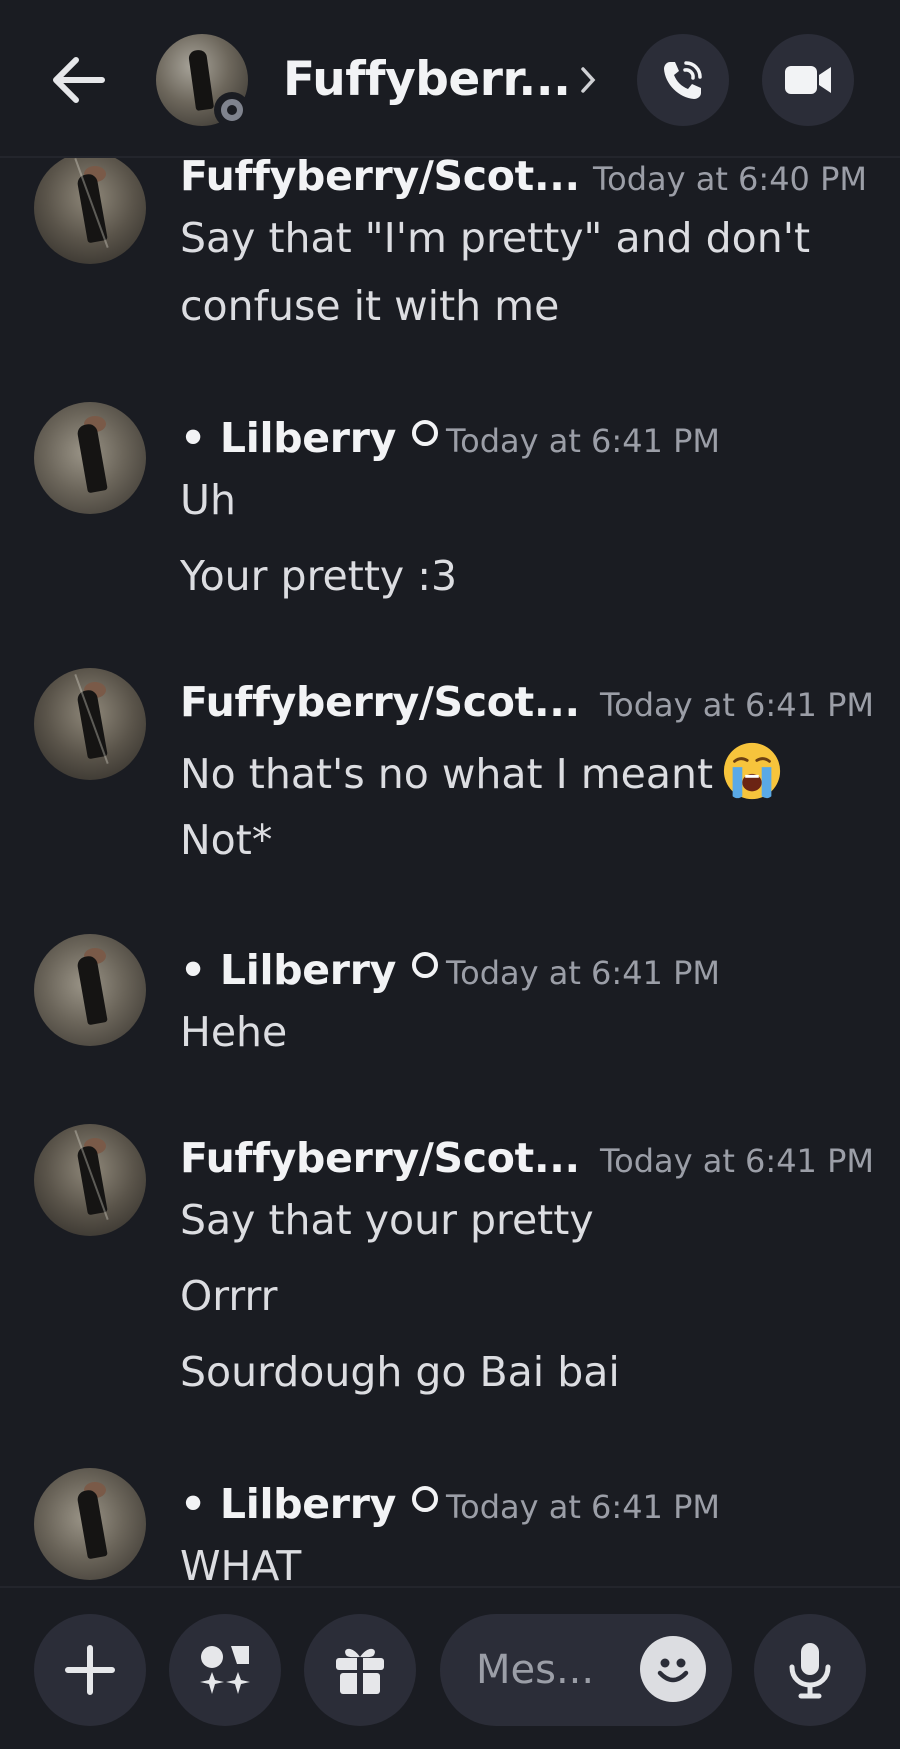 This screenshot has height=1749, width=900. Describe the element at coordinates (752, 771) in the screenshot. I see `loudly-crying-face-icon` at that location.